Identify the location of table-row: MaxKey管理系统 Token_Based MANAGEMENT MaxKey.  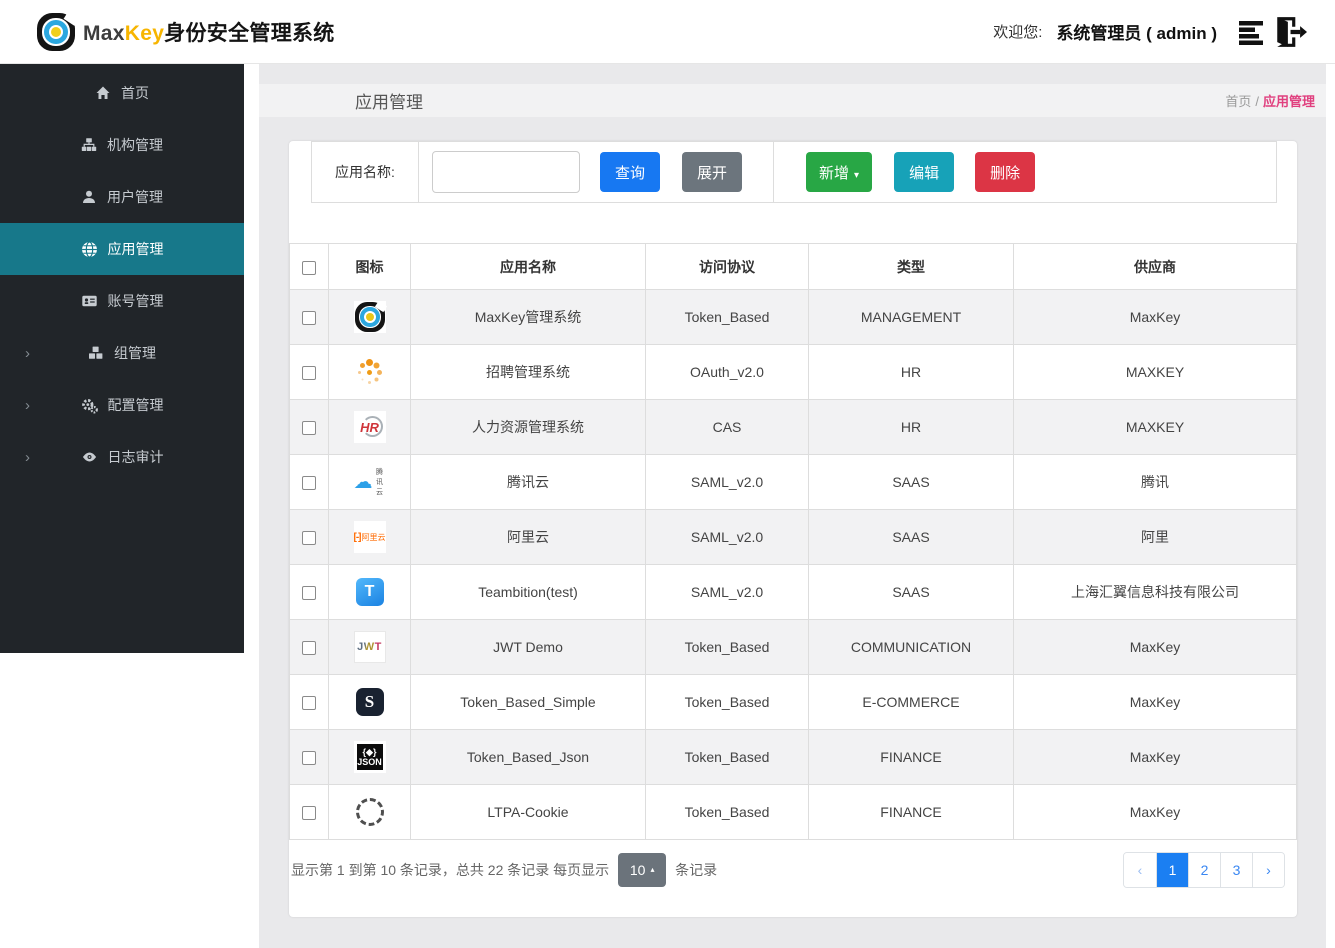
(793, 317).